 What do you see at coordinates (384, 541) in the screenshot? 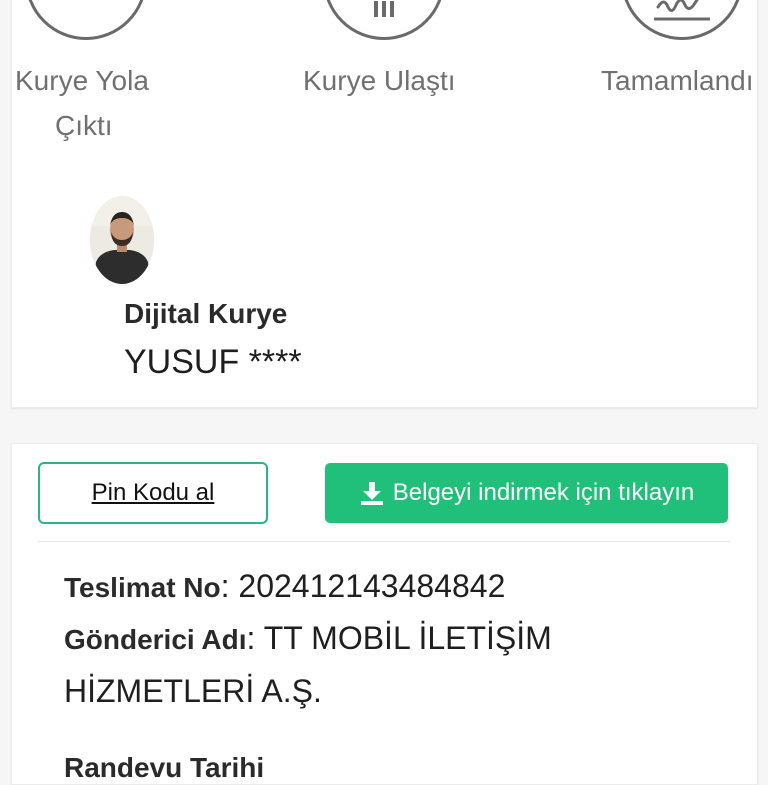
I see `divider` at bounding box center [384, 541].